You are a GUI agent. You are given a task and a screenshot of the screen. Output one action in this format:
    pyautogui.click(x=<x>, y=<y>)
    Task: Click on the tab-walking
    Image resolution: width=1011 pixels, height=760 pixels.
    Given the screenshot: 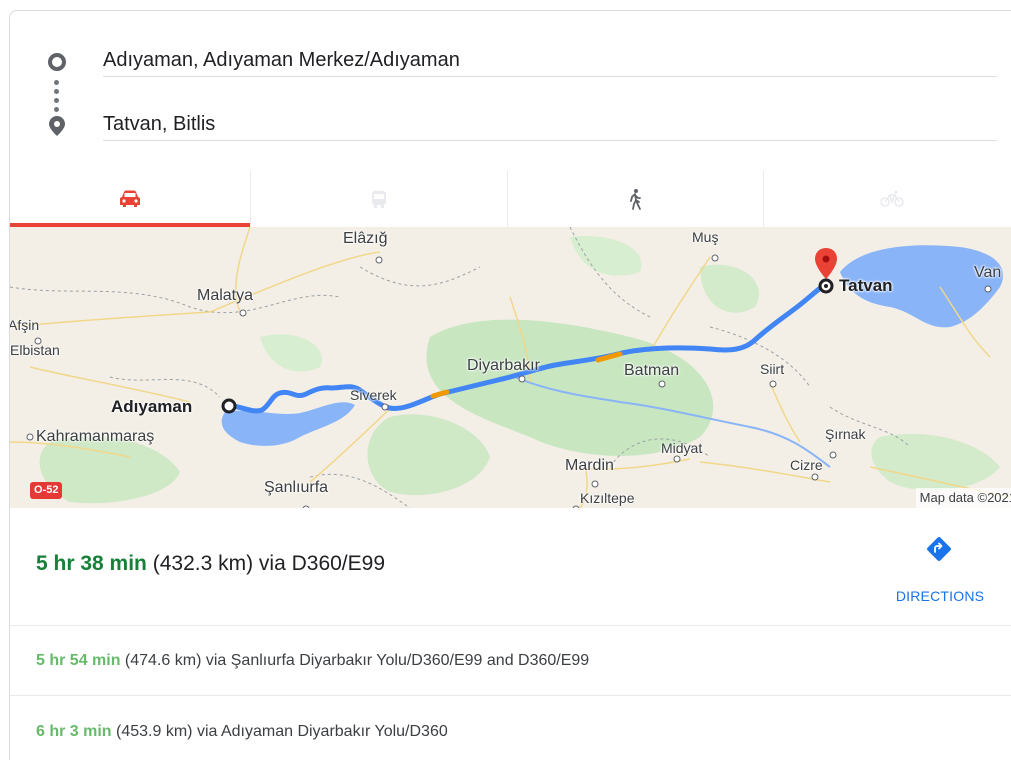 What is the action you would take?
    pyautogui.click(x=636, y=199)
    